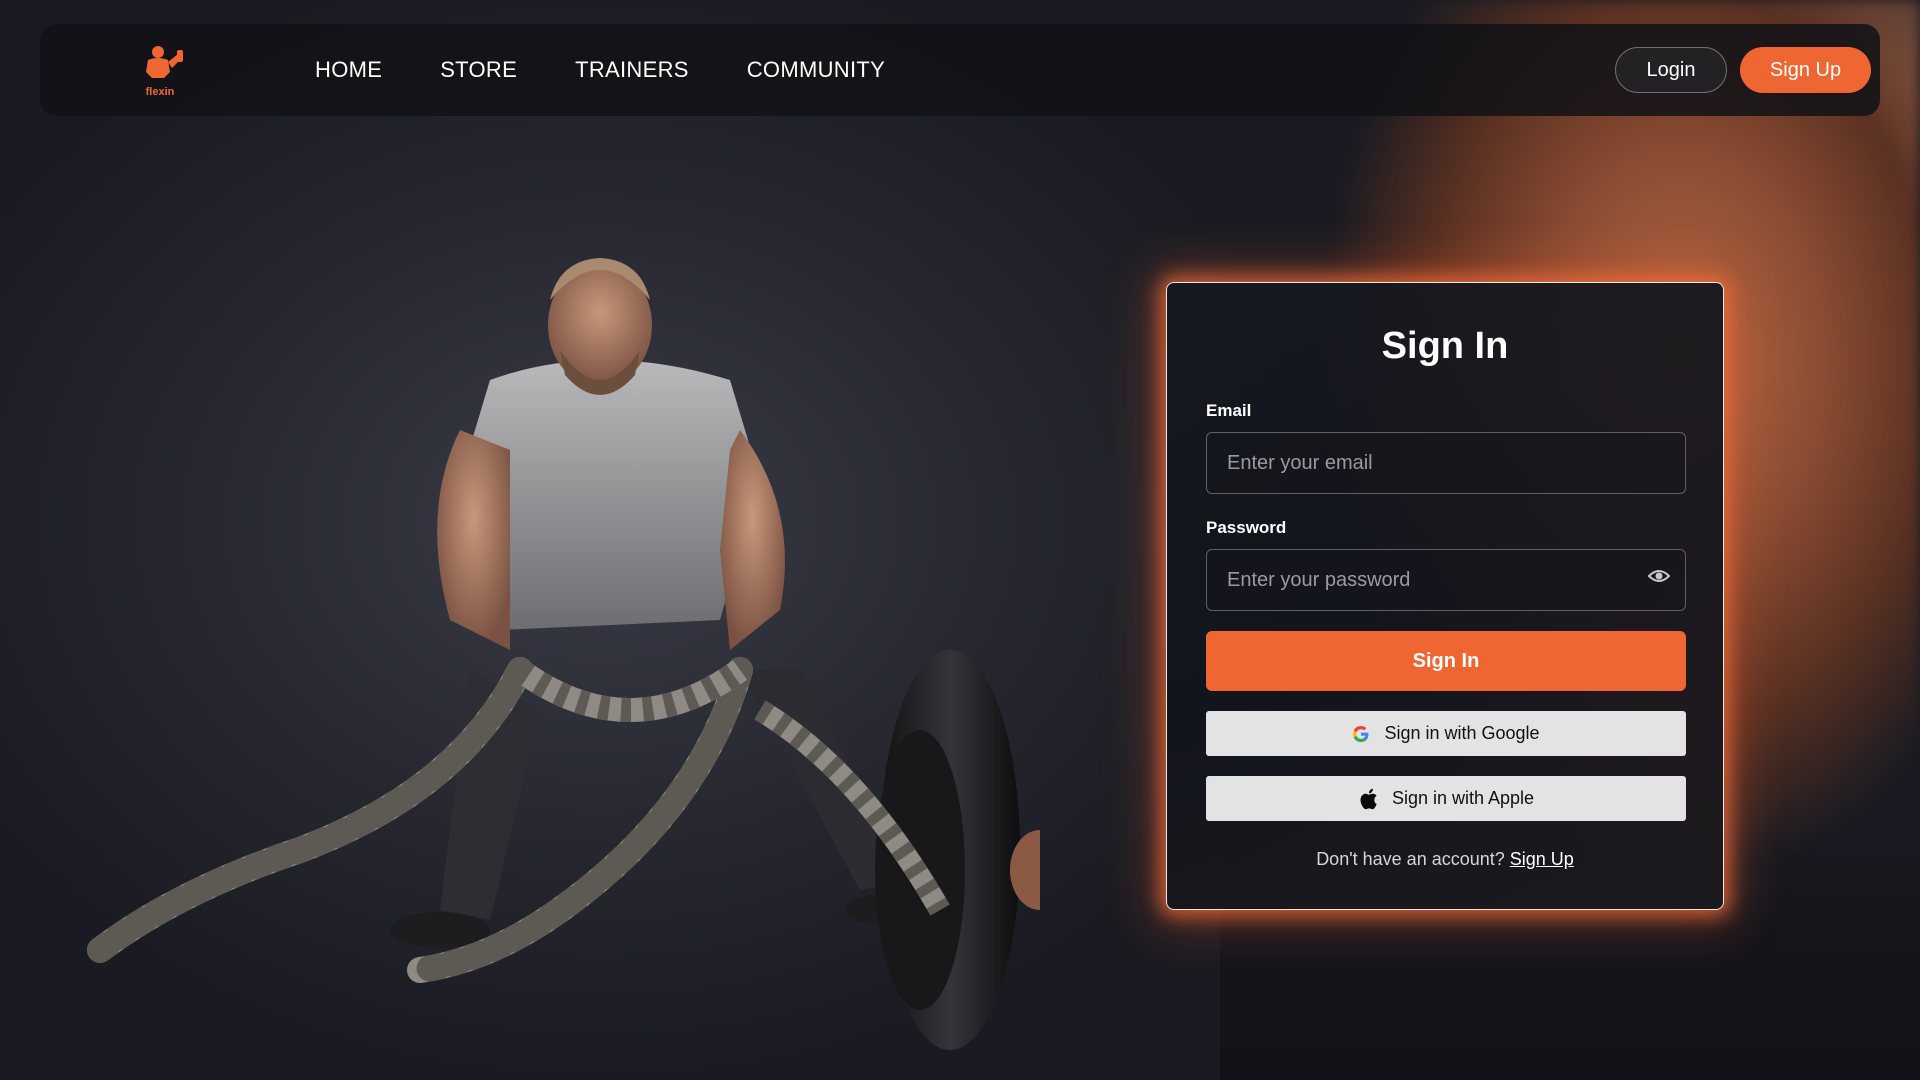 The height and width of the screenshot is (1080, 1920). I want to click on brand-logo: flexin, so click(160, 70).